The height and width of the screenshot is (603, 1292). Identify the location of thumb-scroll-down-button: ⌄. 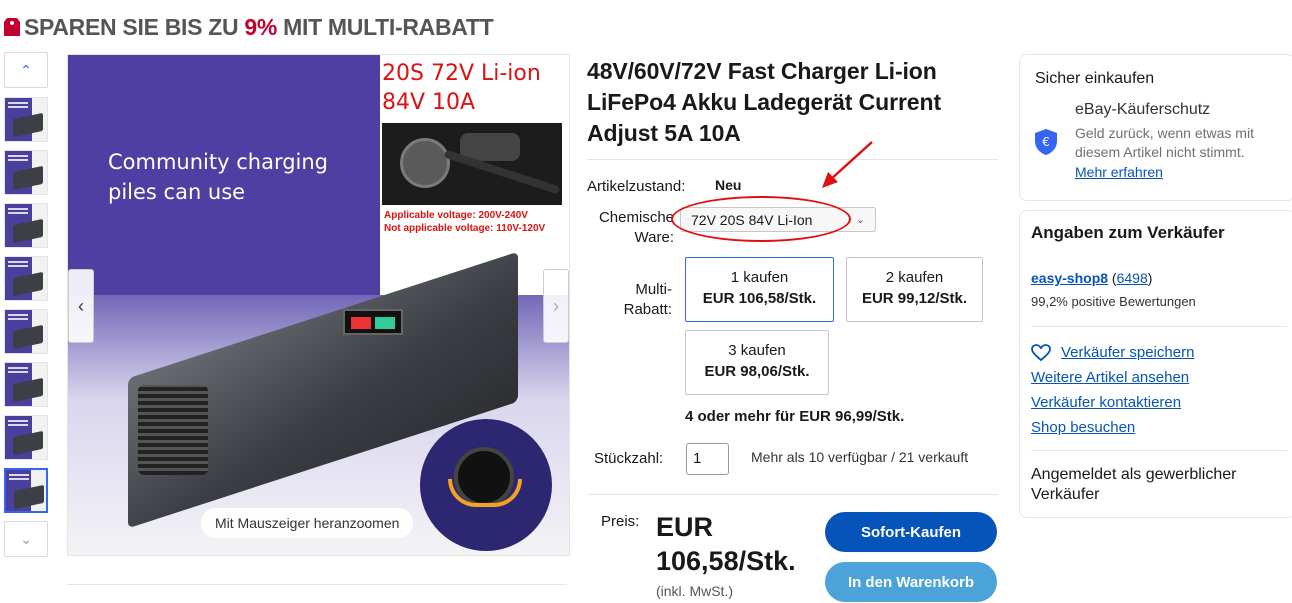
(26, 539).